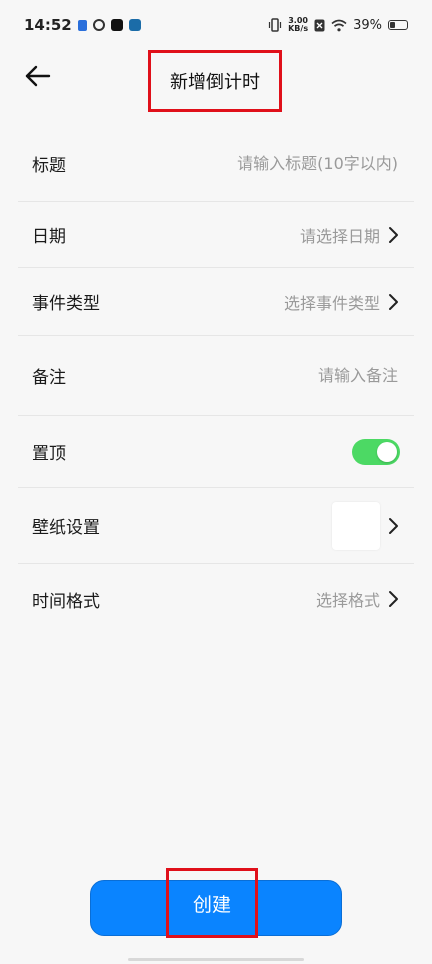  I want to click on title-highlight: 新增倒计时, so click(215, 81).